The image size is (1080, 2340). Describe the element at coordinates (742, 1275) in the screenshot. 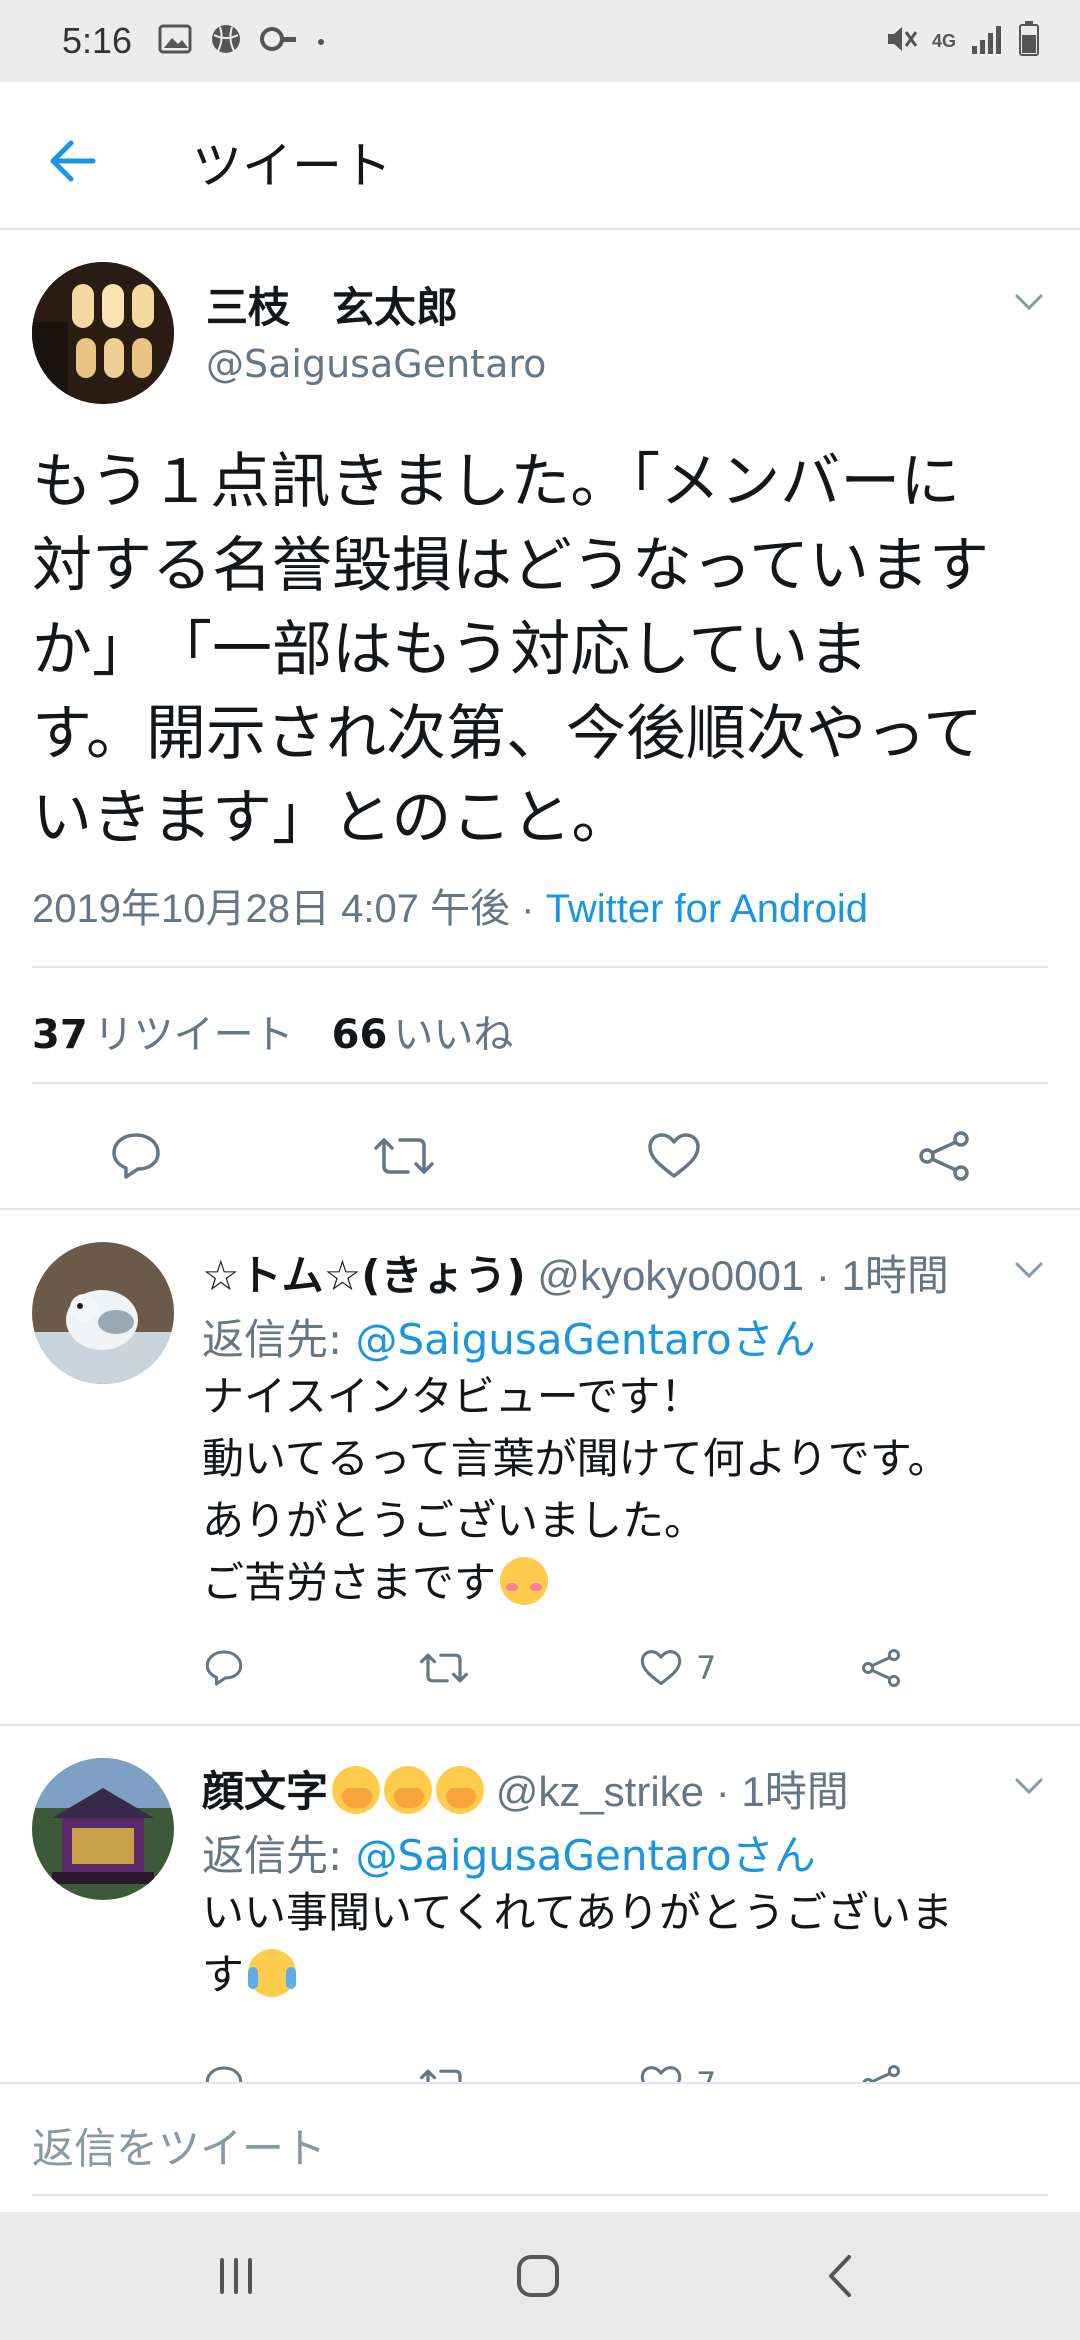

I see `reply-author-handle: @kyokyo0001 · 1時間` at that location.